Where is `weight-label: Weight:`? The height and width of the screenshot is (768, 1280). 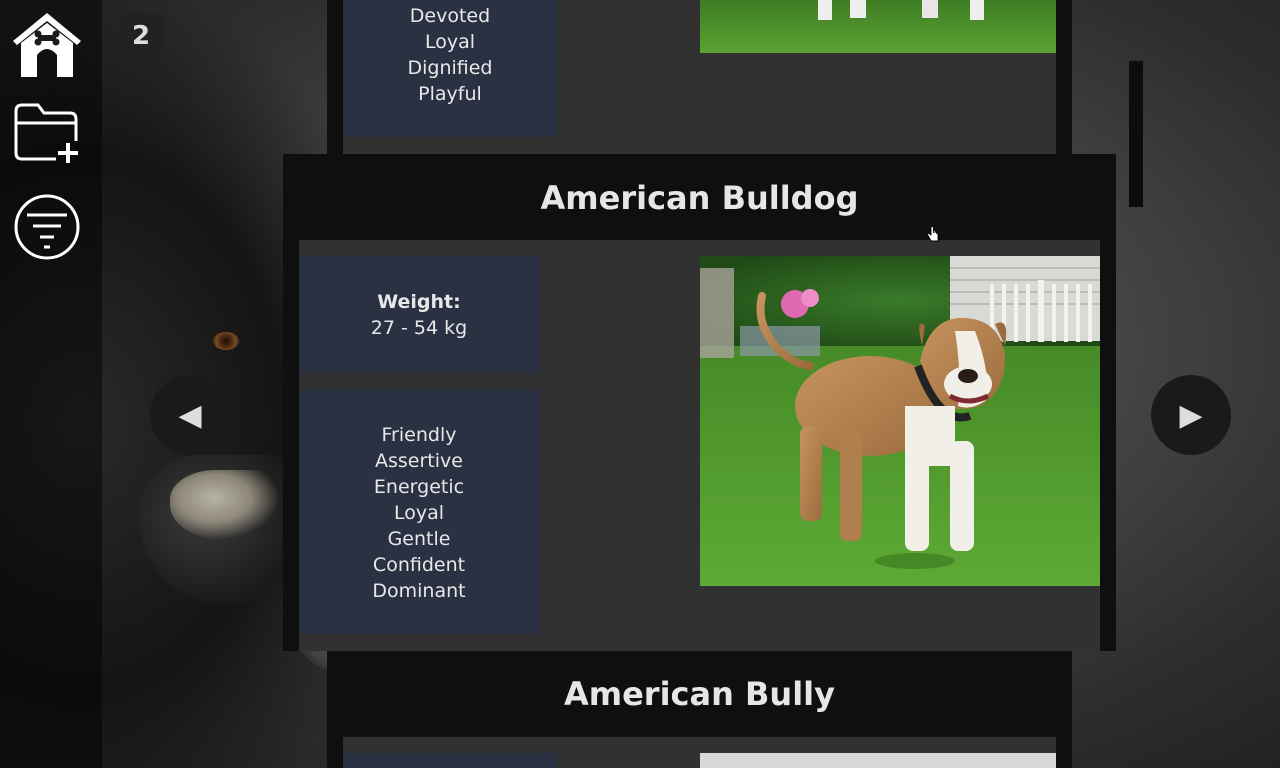
weight-label: Weight: is located at coordinates (419, 302).